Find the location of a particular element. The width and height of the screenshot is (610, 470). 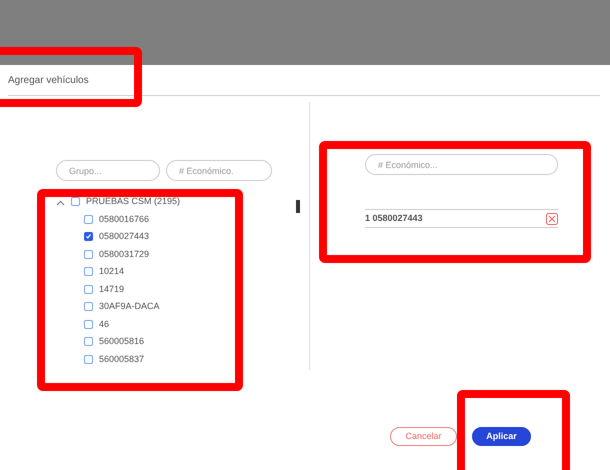

remove-icon is located at coordinates (552, 218).